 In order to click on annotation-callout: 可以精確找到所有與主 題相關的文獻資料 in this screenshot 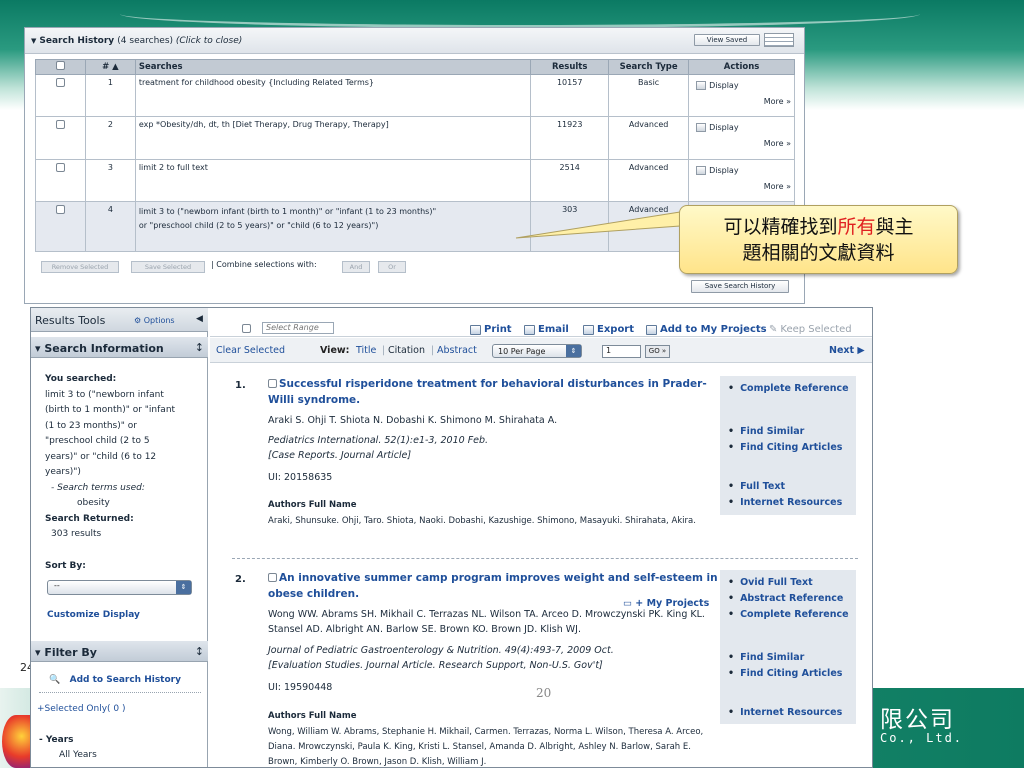, I will do `click(818, 239)`.